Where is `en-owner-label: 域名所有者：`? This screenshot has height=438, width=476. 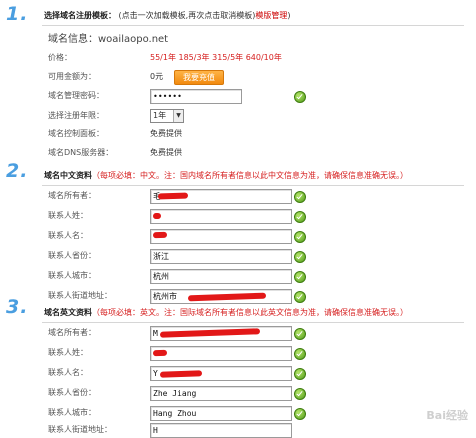 en-owner-label: 域名所有者： is located at coordinates (72, 332).